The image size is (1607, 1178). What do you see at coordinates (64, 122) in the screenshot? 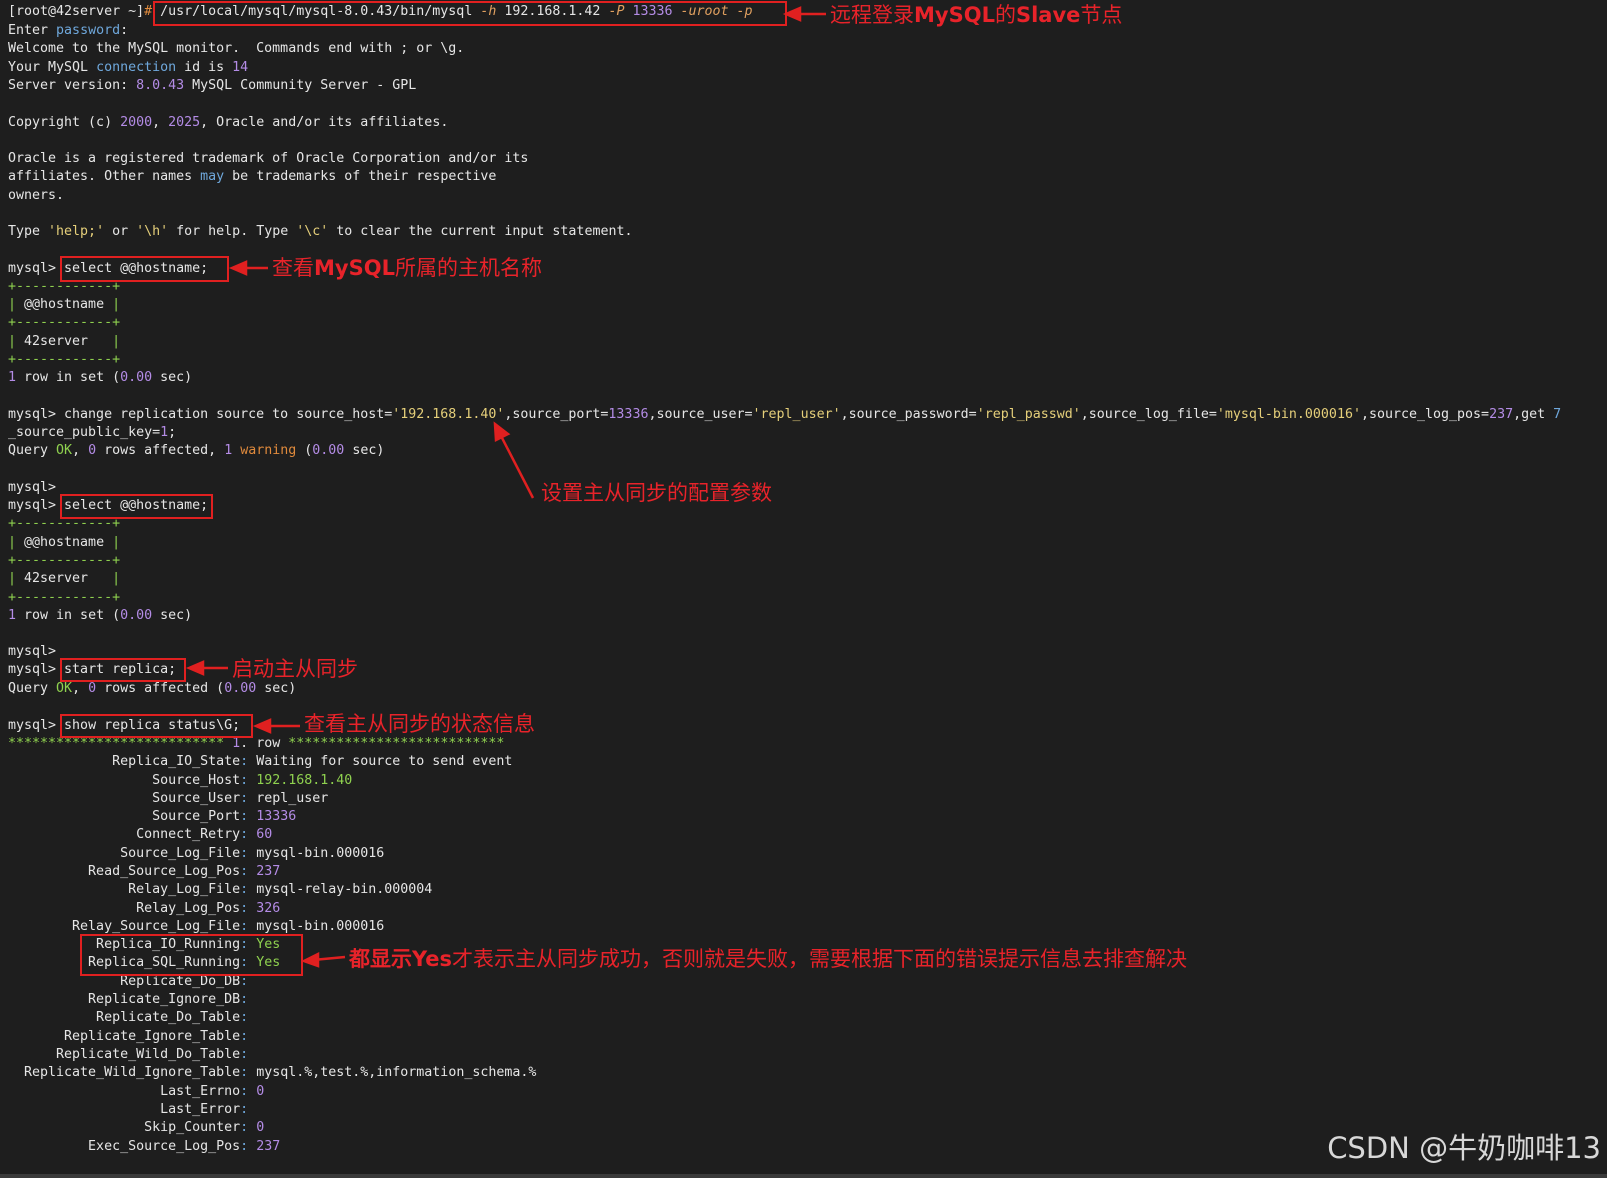
I see `terminal-text: Copyright (c)` at bounding box center [64, 122].